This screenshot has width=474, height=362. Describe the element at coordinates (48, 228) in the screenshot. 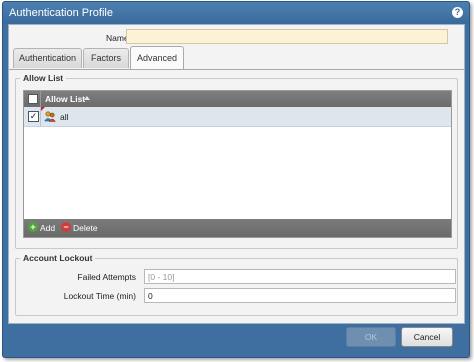

I see `add-label: Add` at that location.